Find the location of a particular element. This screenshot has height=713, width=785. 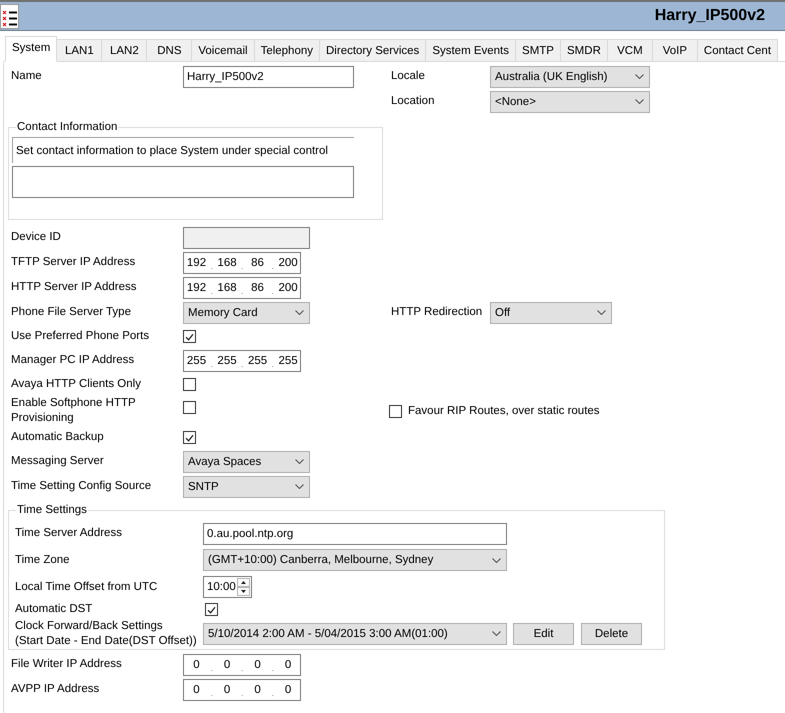

spin-down-button is located at coordinates (243, 591).